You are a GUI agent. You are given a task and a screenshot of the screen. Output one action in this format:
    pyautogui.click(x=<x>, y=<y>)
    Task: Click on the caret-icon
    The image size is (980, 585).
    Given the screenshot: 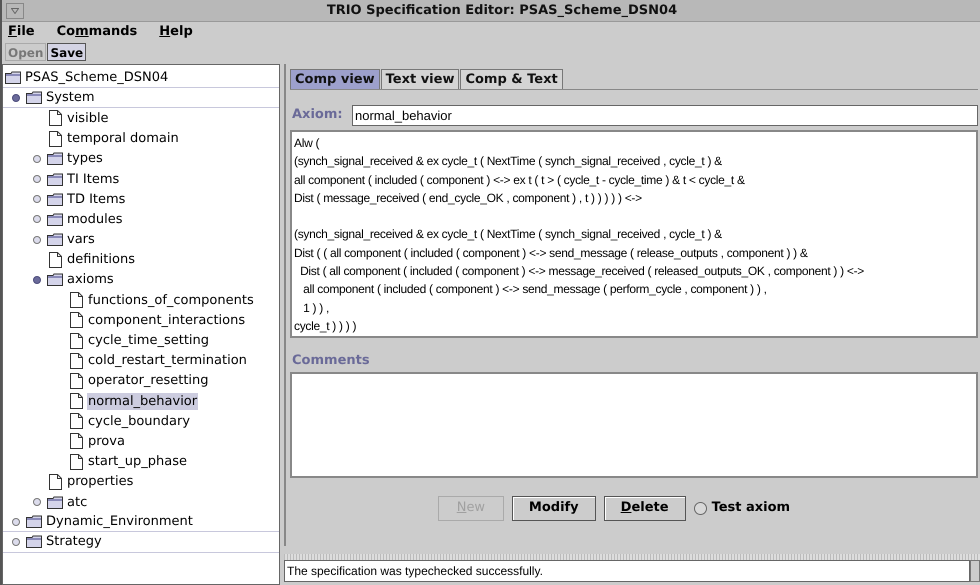 What is the action you would take?
    pyautogui.click(x=15, y=11)
    